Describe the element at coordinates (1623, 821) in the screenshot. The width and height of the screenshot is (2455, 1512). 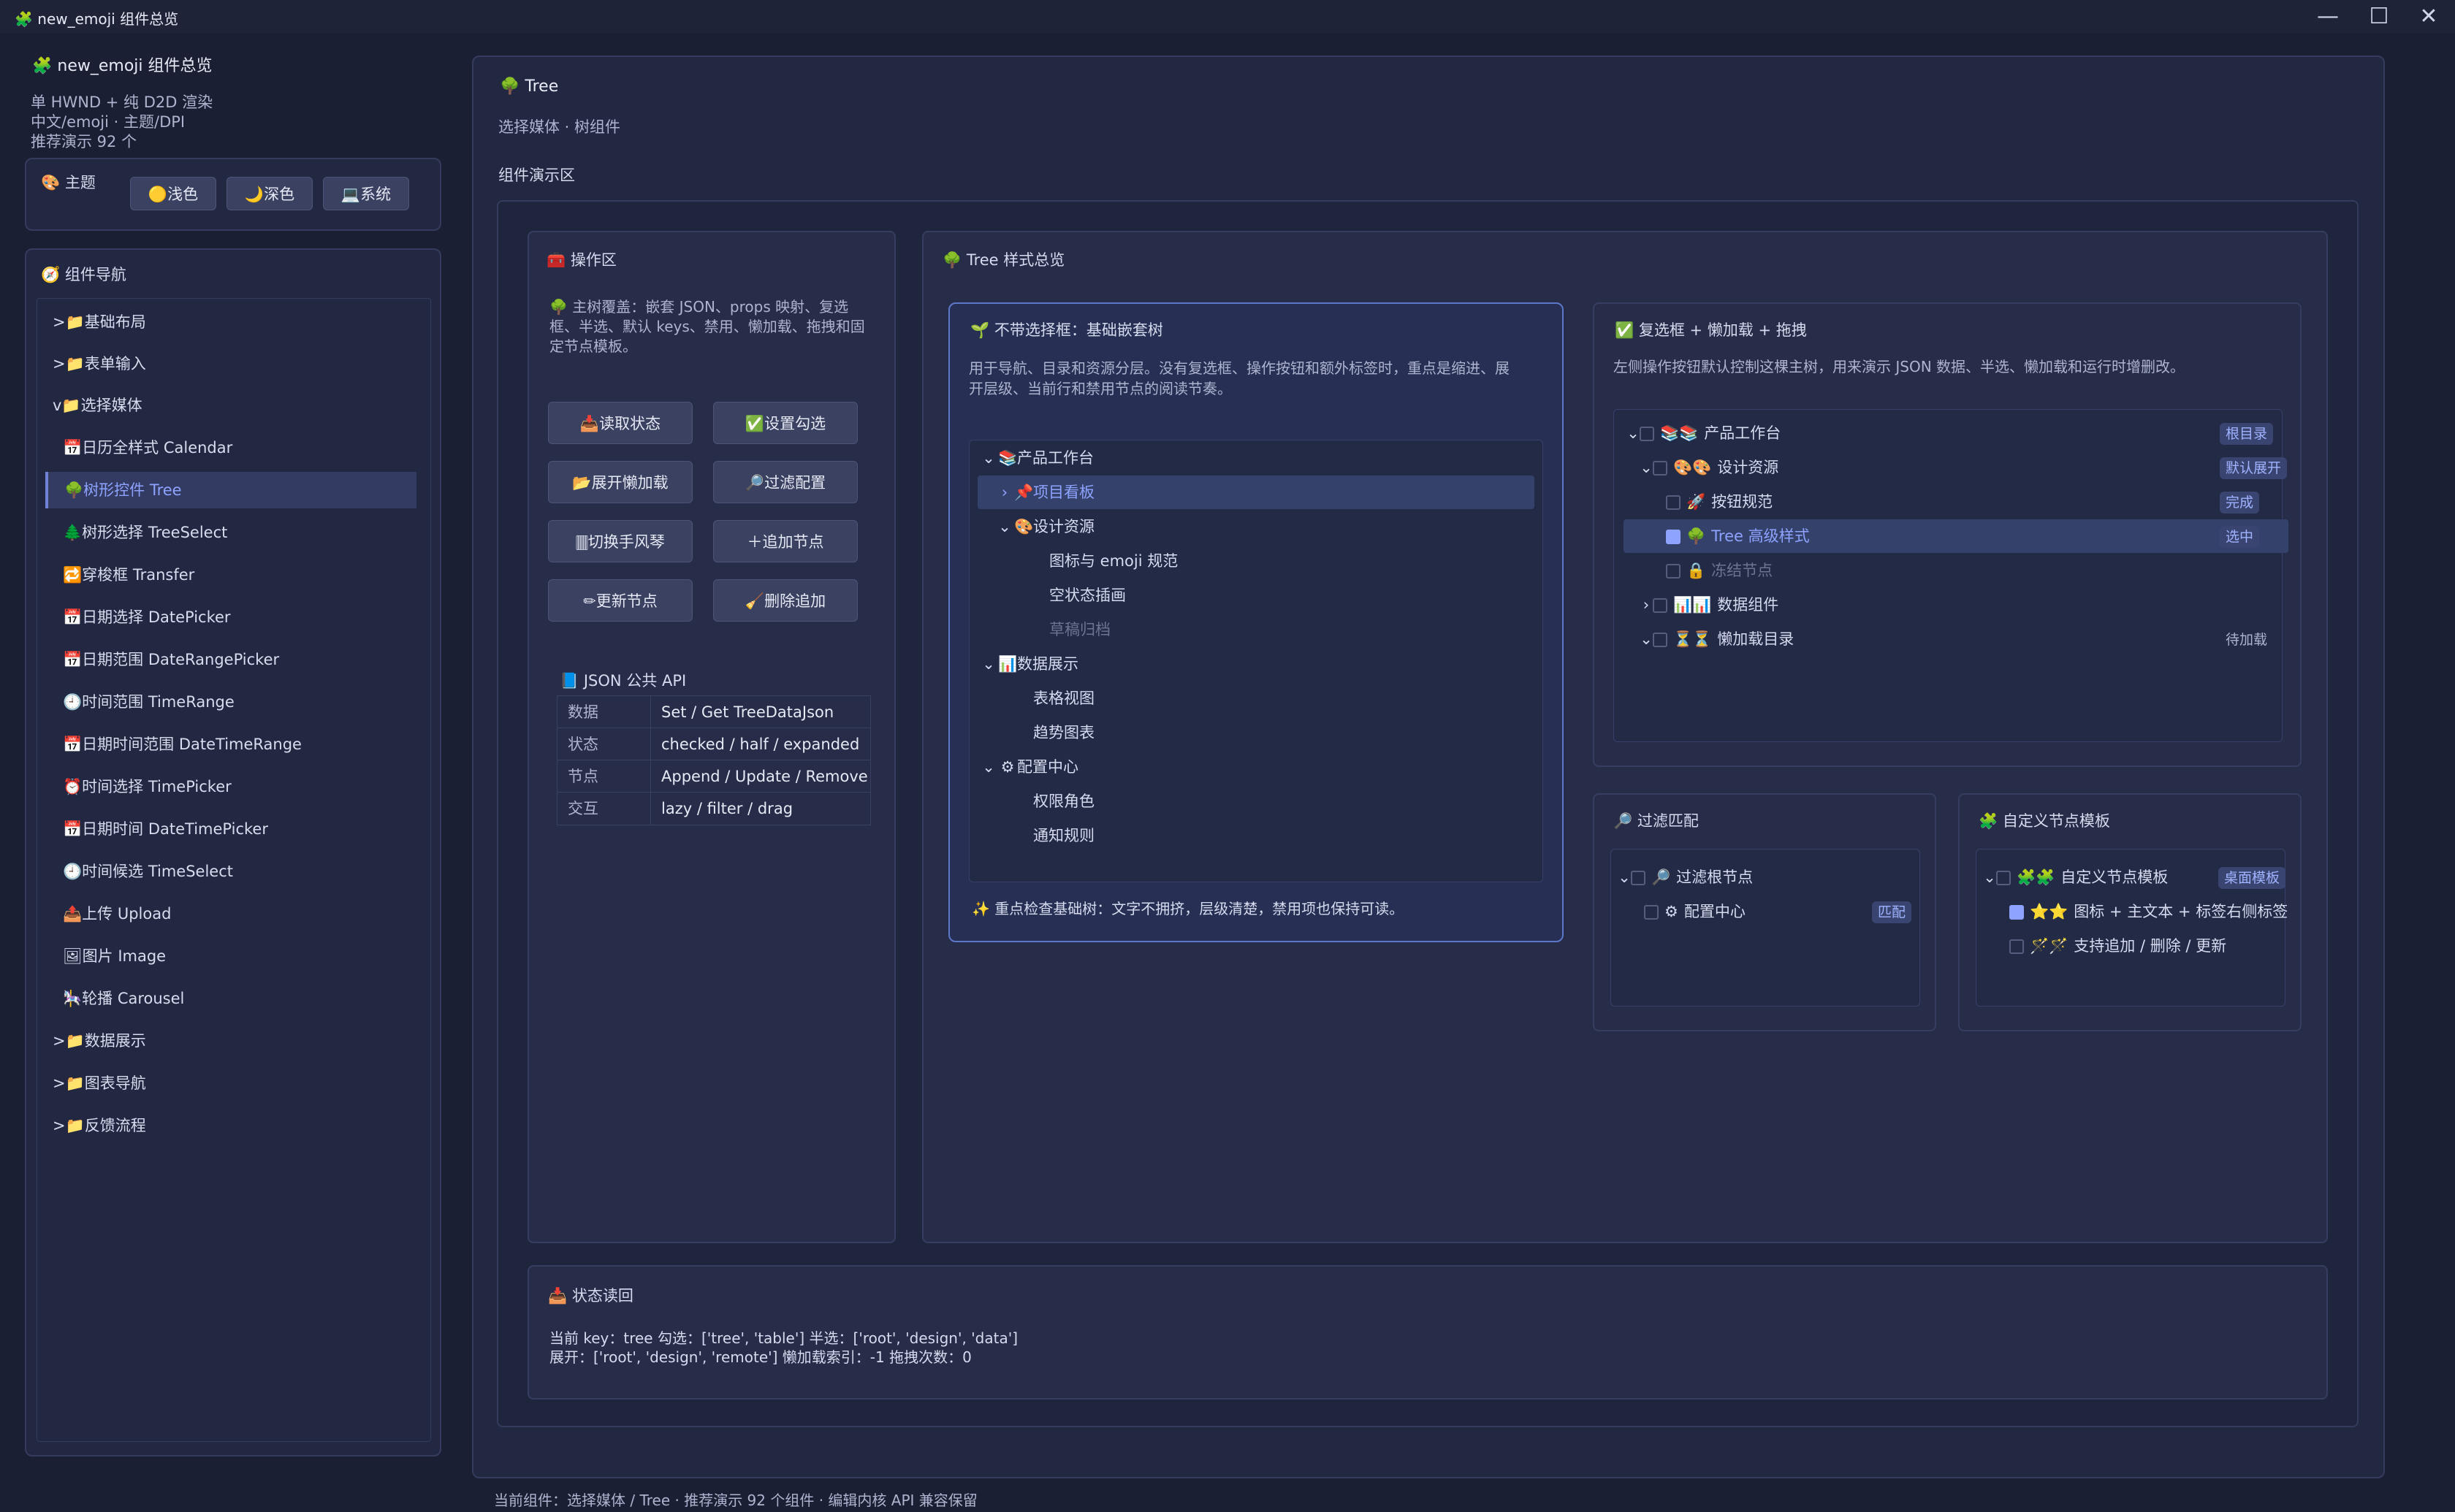
I see `magnifier-icon: 🔎` at that location.